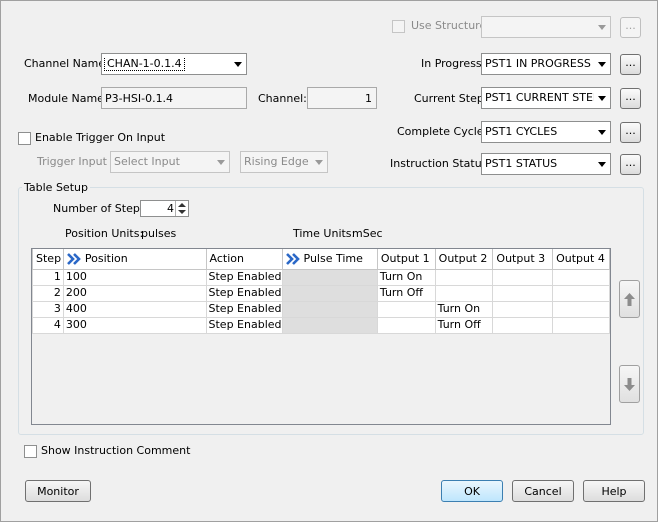  What do you see at coordinates (48, 325) in the screenshot?
I see `step-cell: 4` at bounding box center [48, 325].